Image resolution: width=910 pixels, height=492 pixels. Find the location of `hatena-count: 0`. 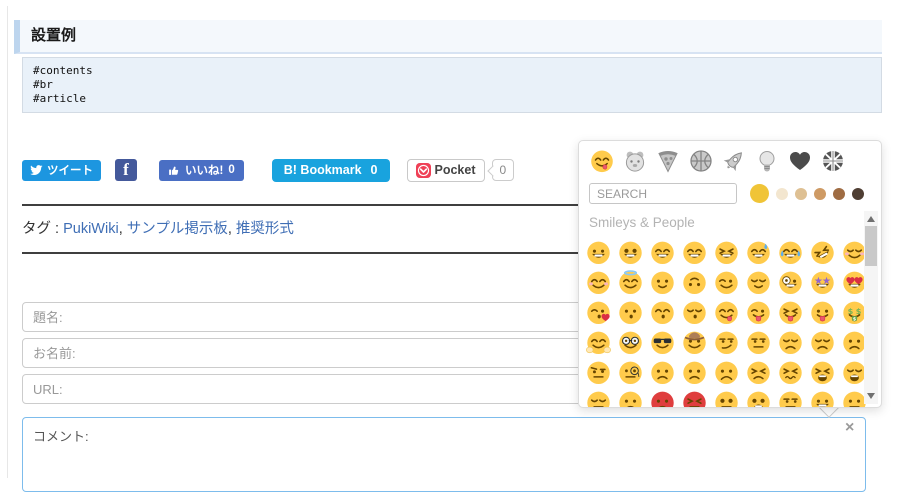

hatena-count: 0 is located at coordinates (374, 170).